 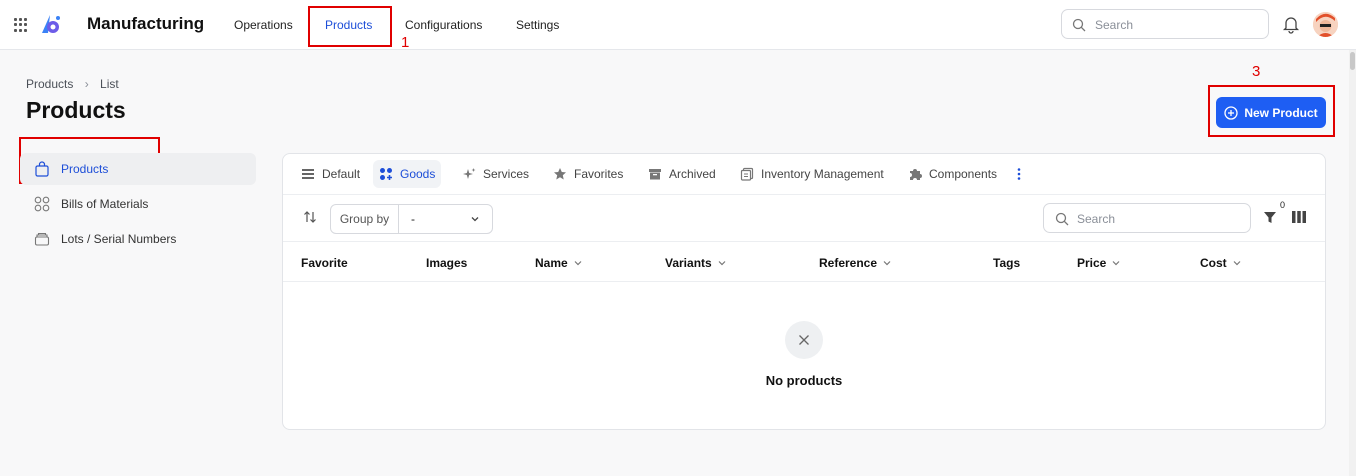 What do you see at coordinates (105, 204) in the screenshot?
I see `sidebar-item-label: Bills of Materials` at bounding box center [105, 204].